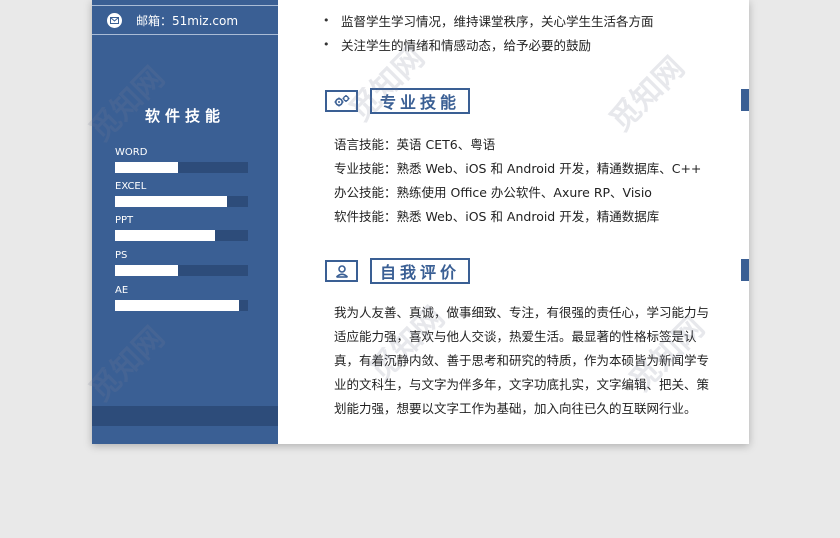 The image size is (840, 538). Describe the element at coordinates (493, 192) in the screenshot. I see `list-item: 办公技能：熟练使用 Office 办公软件、Axure RP、Visio` at that location.